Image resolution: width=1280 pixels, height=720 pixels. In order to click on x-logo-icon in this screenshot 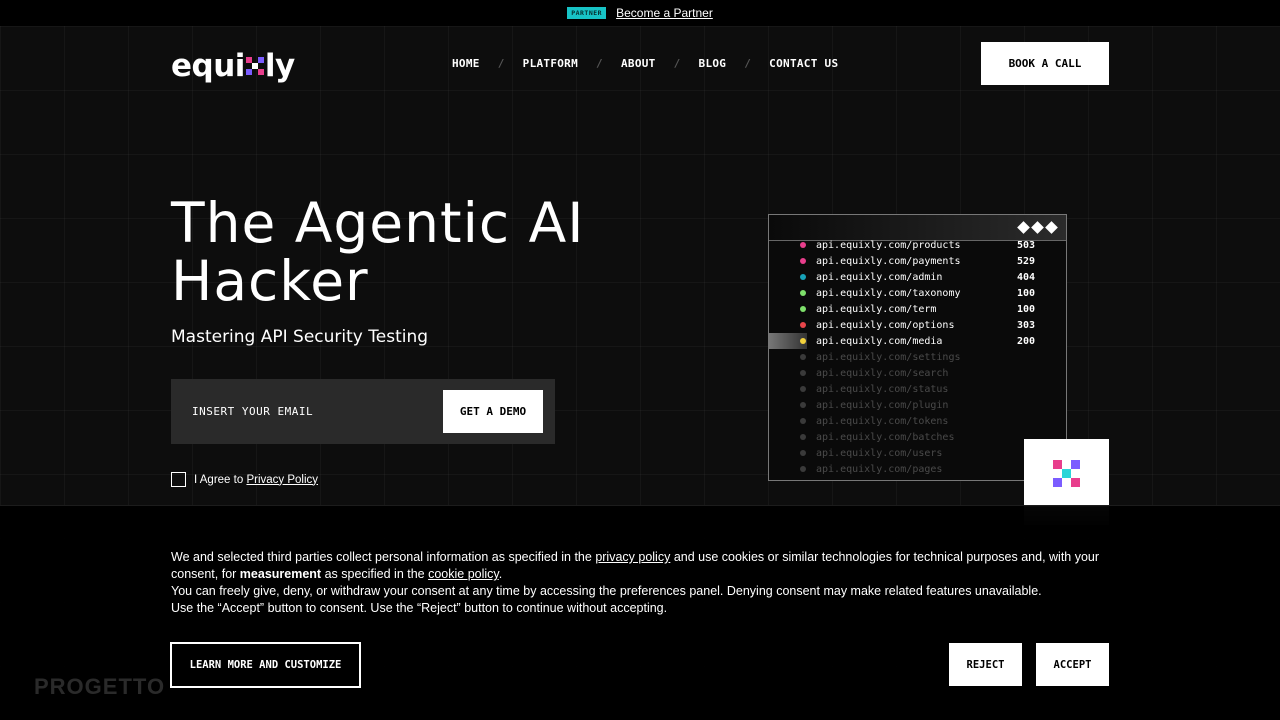, I will do `click(1066, 473)`.